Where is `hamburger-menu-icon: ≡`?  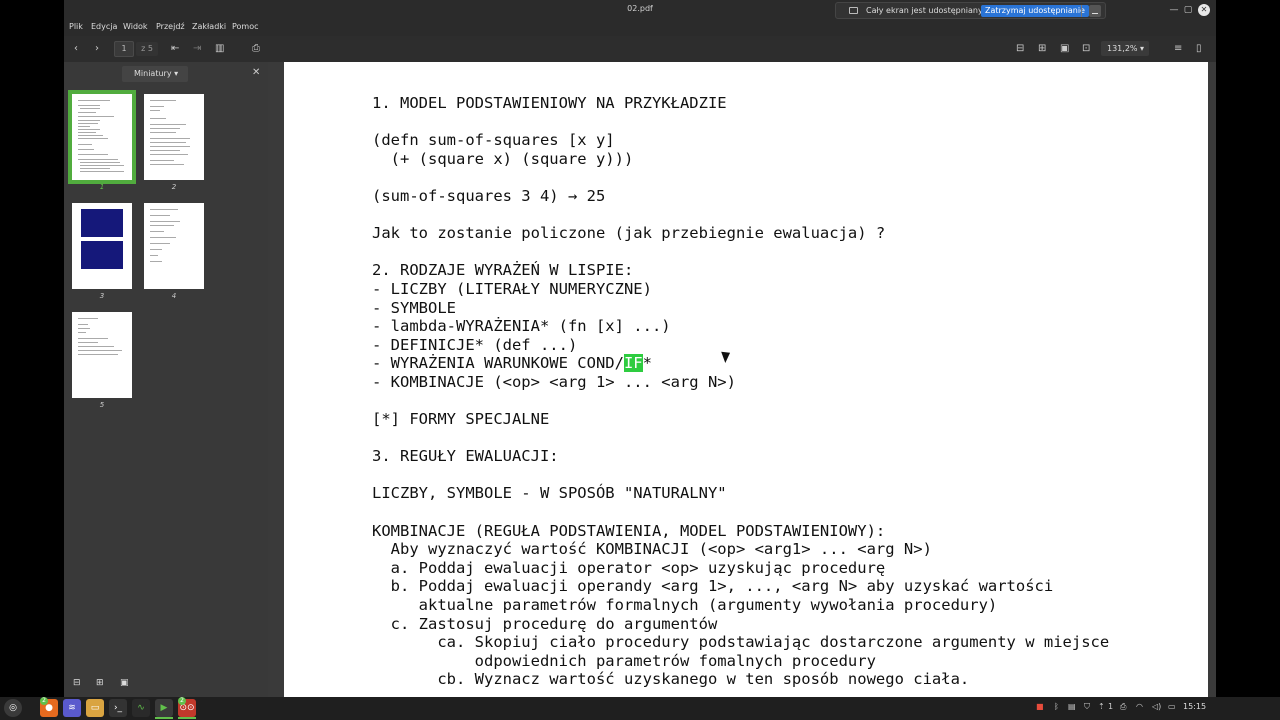
hamburger-menu-icon: ≡ is located at coordinates (1178, 49).